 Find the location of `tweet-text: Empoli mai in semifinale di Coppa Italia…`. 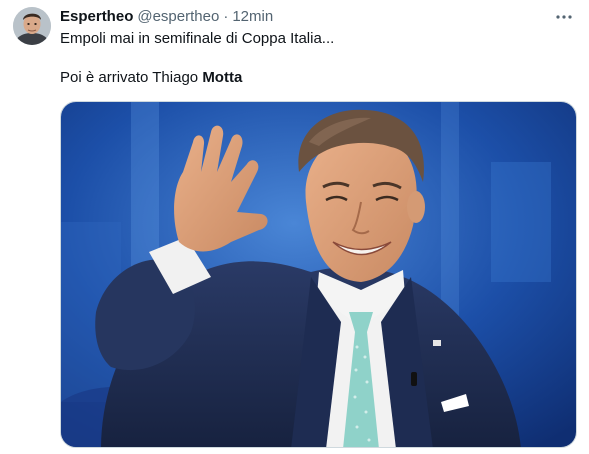

tweet-text: Empoli mai in semifinale di Coppa Italia… is located at coordinates (315, 58).